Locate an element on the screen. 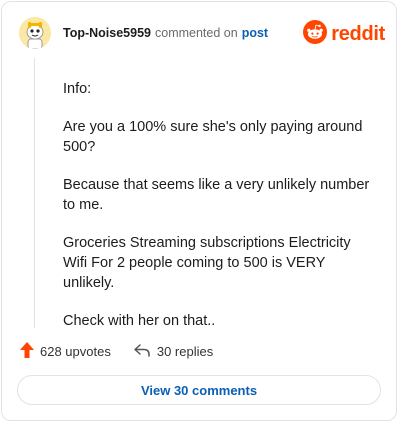 The image size is (400, 424). reply-count: 30 replies is located at coordinates (185, 351).